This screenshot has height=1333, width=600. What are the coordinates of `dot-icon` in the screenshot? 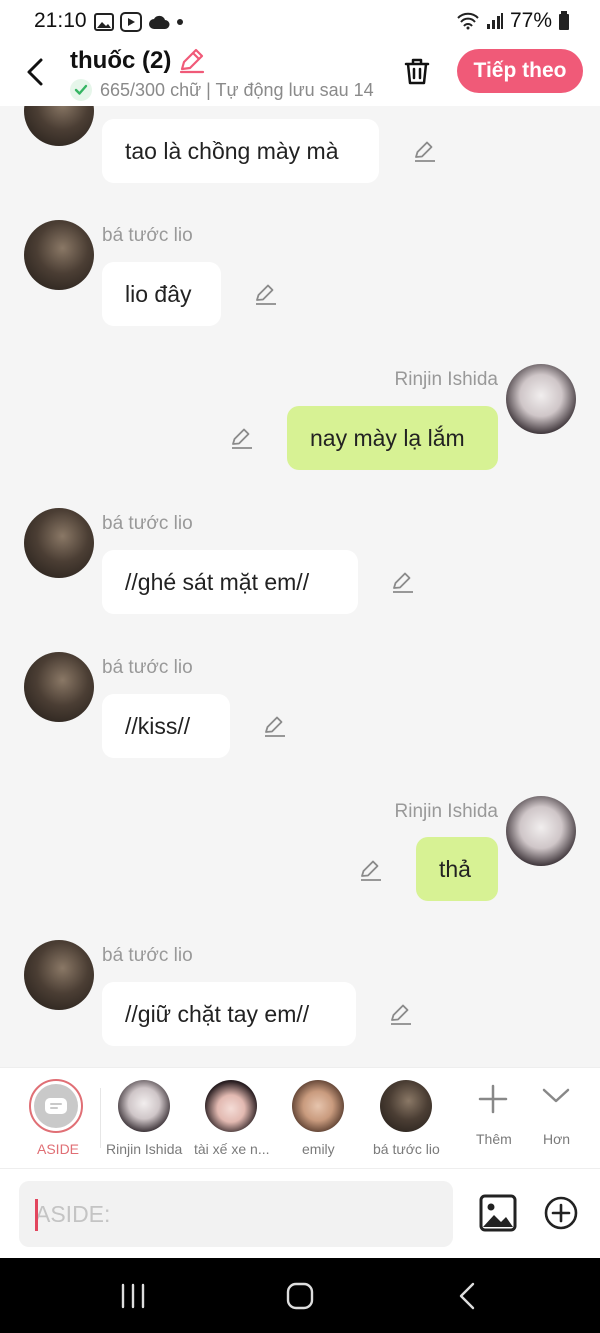 It's located at (180, 22).